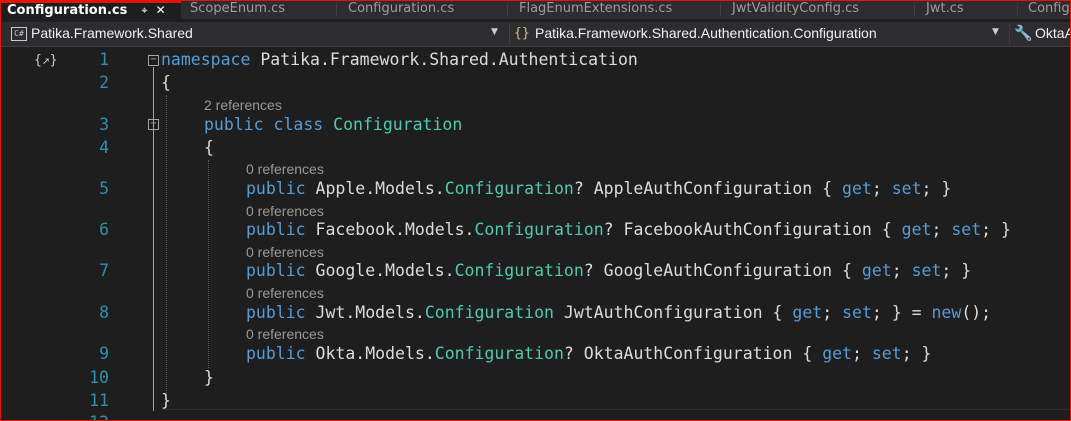  What do you see at coordinates (144, 10) in the screenshot?
I see `pin-icon: ⌖` at bounding box center [144, 10].